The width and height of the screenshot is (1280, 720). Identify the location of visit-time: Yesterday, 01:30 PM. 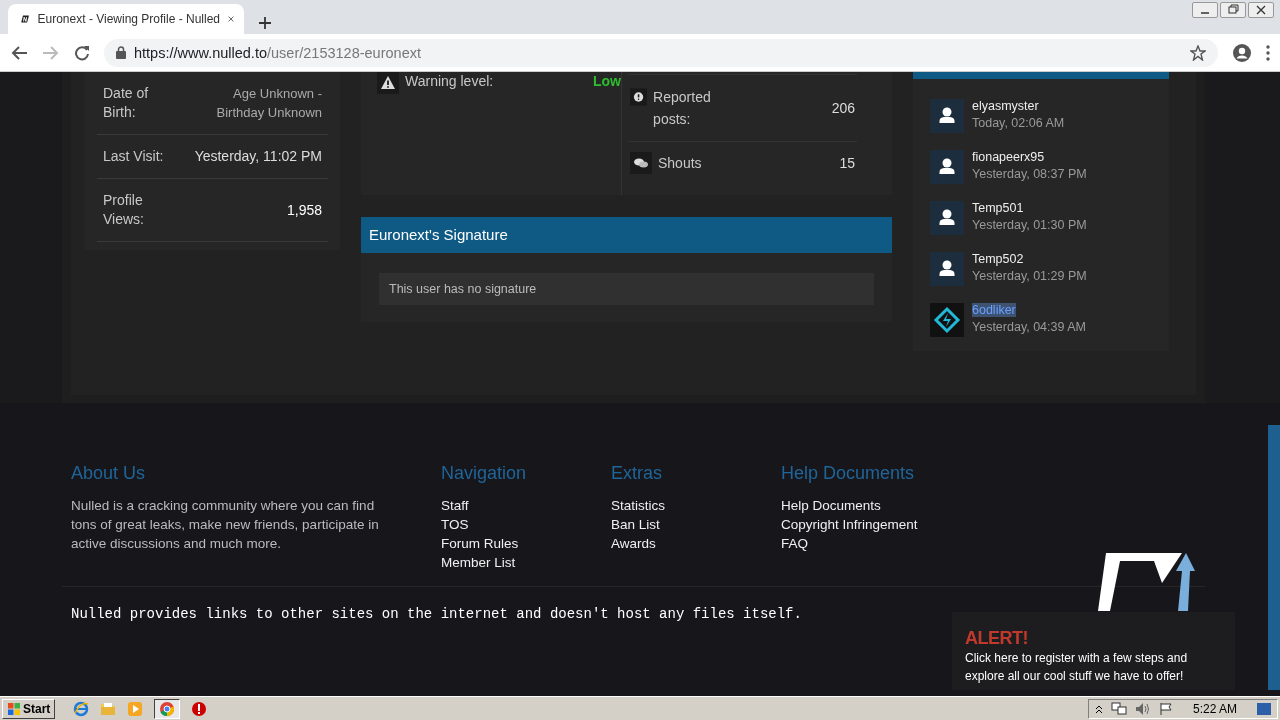
(1029, 225).